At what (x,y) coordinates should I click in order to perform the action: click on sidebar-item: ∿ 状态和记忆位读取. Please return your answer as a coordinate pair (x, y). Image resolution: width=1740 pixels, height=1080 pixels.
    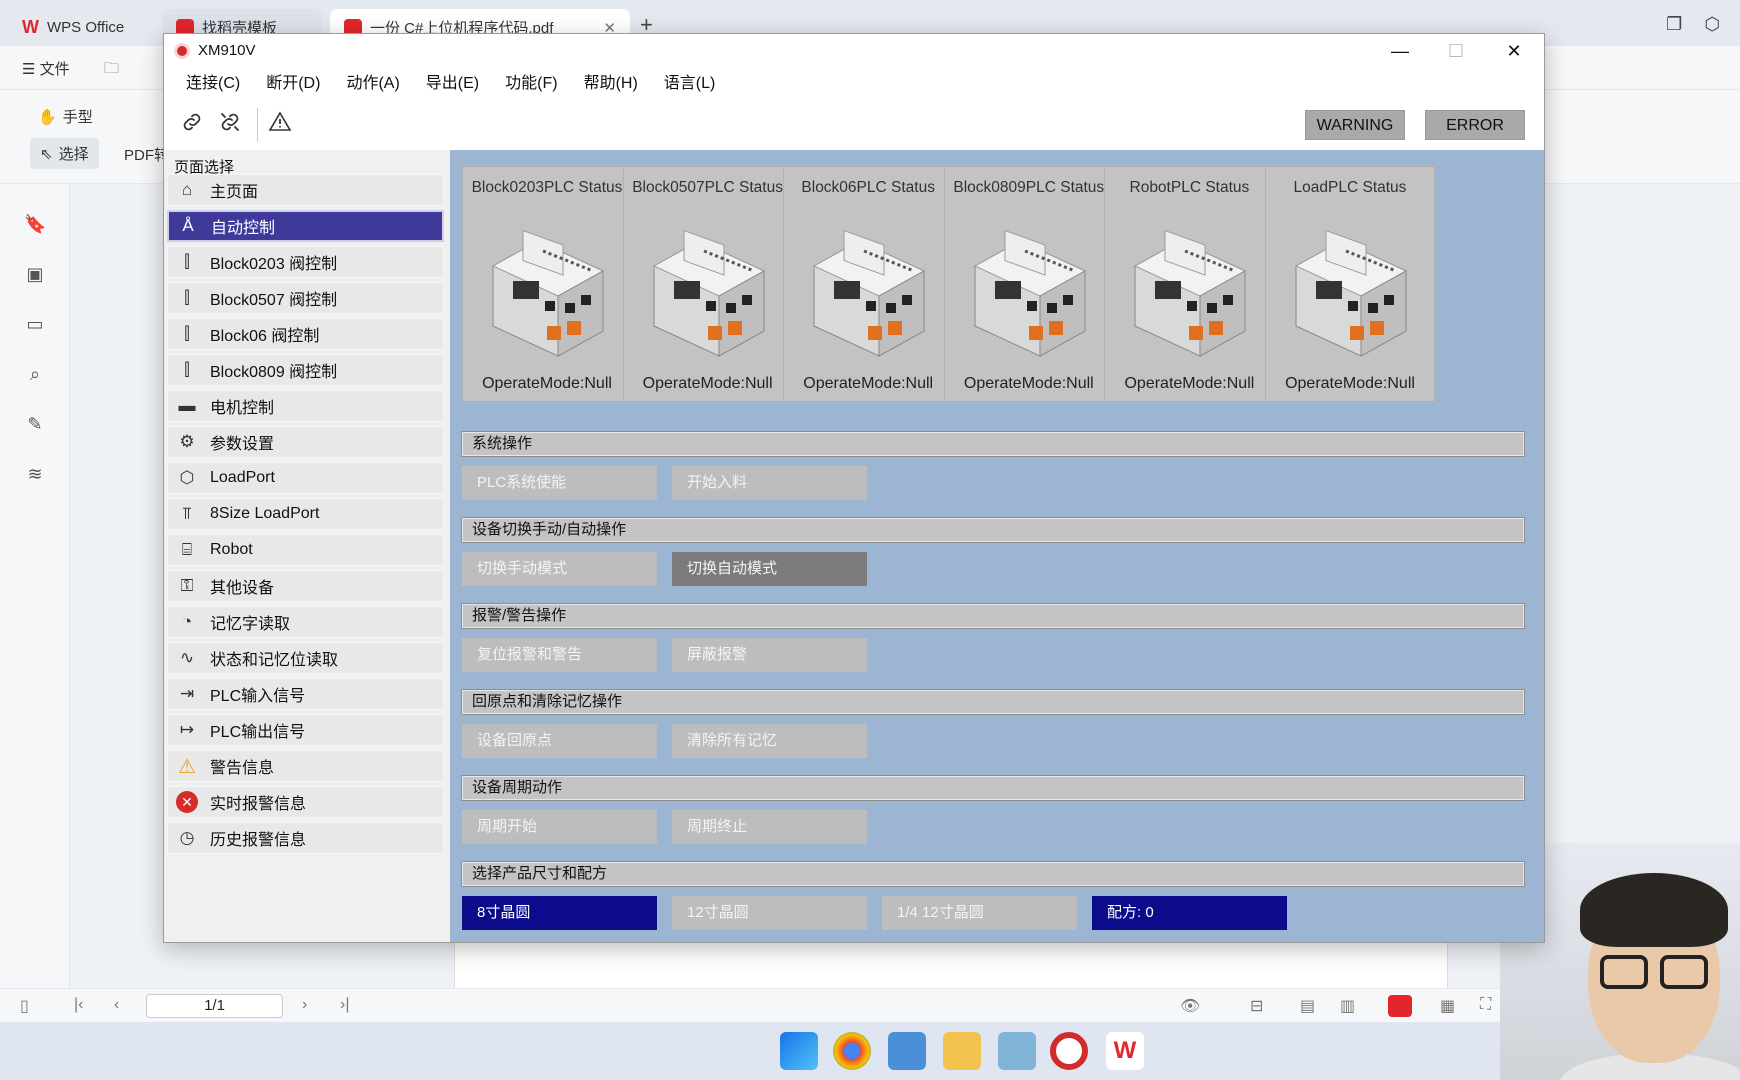
    Looking at the image, I should click on (305, 658).